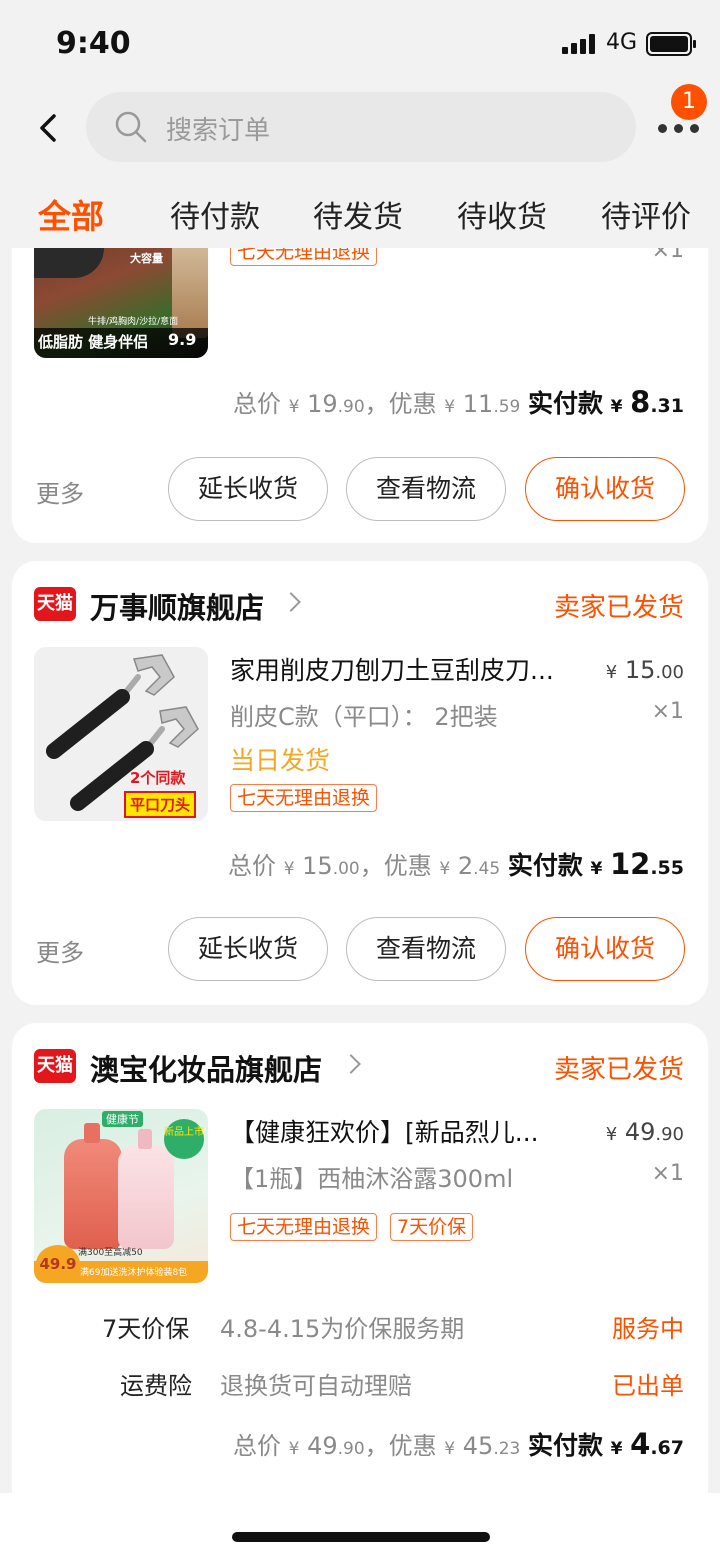  Describe the element at coordinates (361, 1537) in the screenshot. I see `home-indicator` at that location.